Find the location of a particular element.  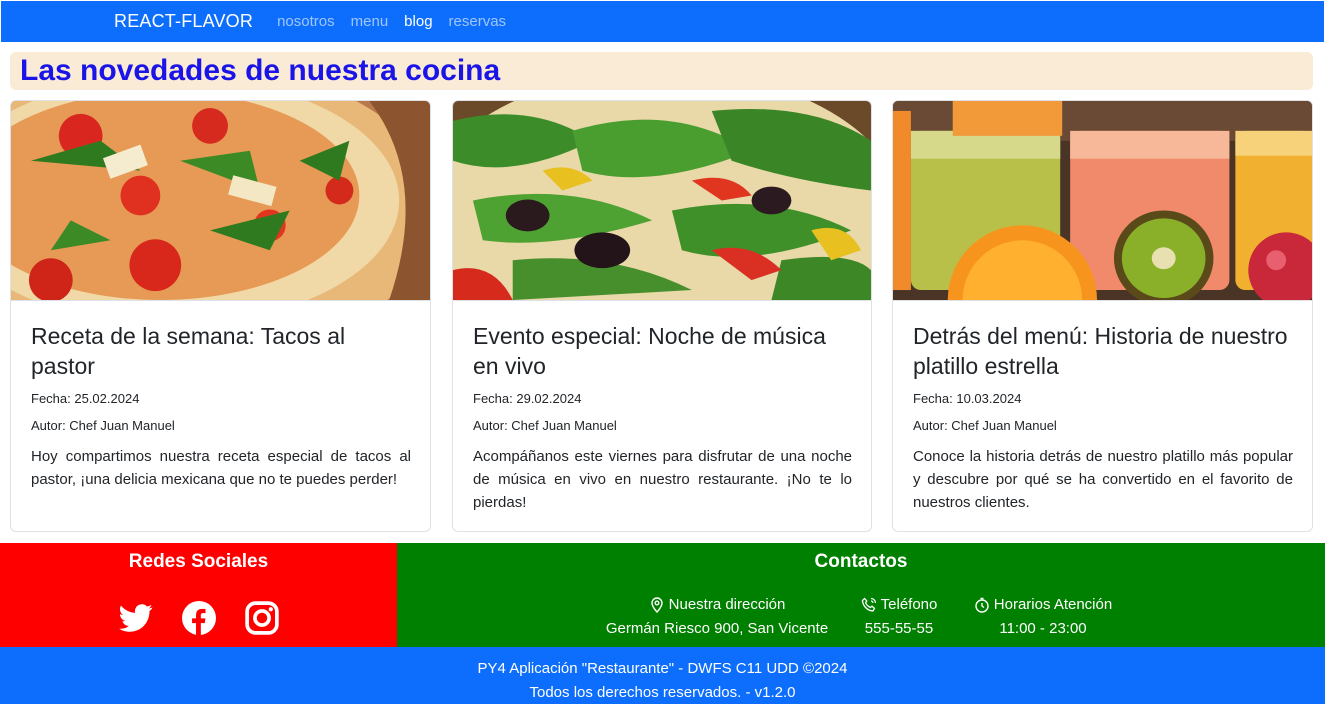

facebook-icon is located at coordinates (198, 618).